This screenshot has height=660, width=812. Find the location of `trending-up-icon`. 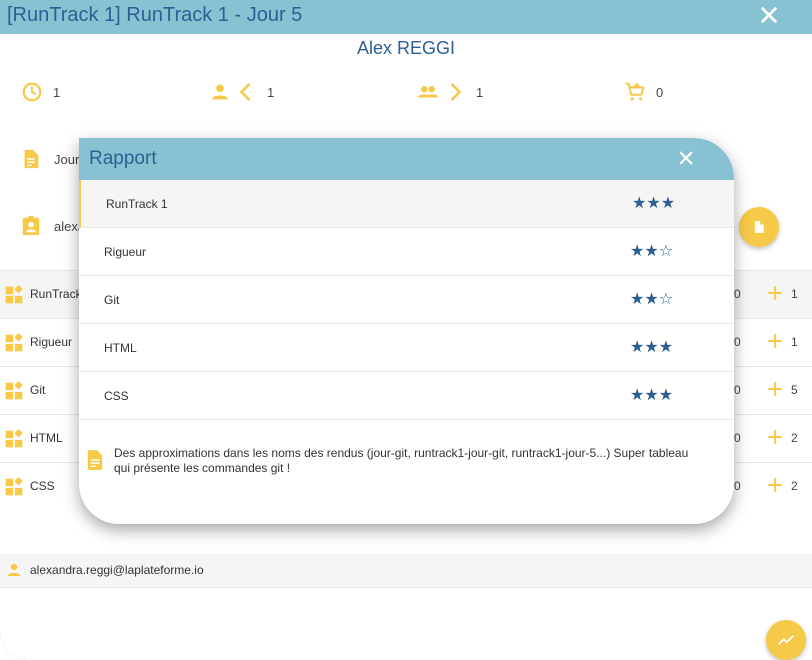

trending-up-icon is located at coordinates (786, 640).